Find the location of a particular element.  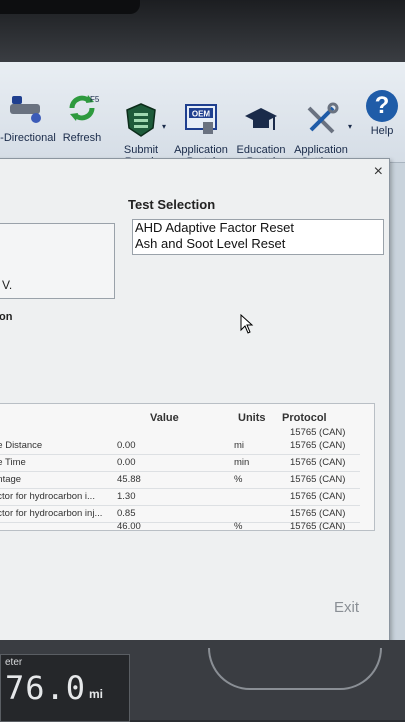

table-row: ge Time 0.00 min 15765 (CAN) is located at coordinates (180, 463).